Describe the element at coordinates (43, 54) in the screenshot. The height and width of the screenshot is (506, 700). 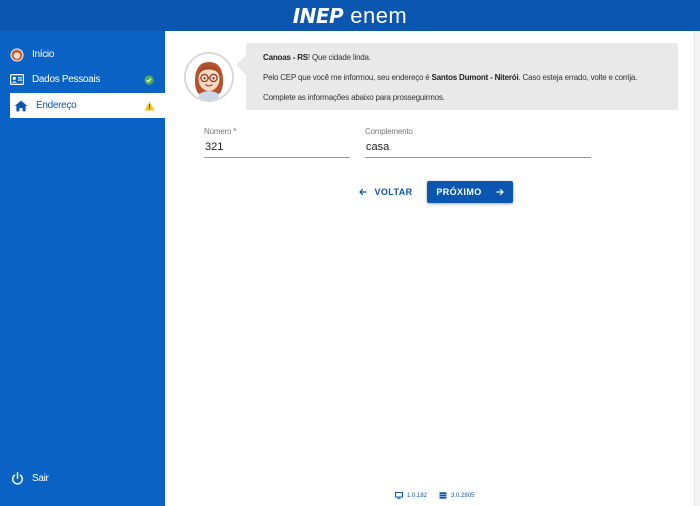
I see `sidebar-item-label: Início` at that location.